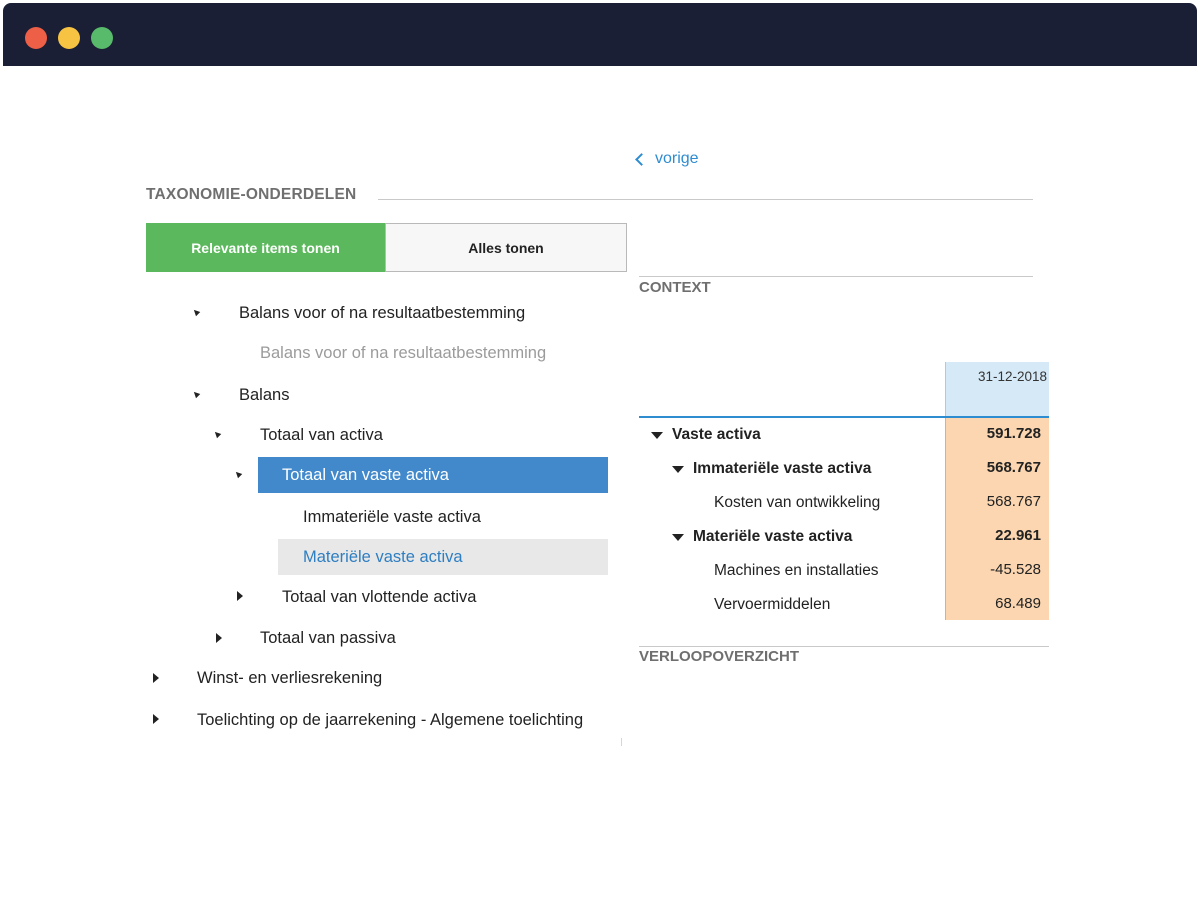 Image resolution: width=1200 pixels, height=900 pixels. Describe the element at coordinates (772, 604) in the screenshot. I see `row-label: Vervoermiddelen` at that location.